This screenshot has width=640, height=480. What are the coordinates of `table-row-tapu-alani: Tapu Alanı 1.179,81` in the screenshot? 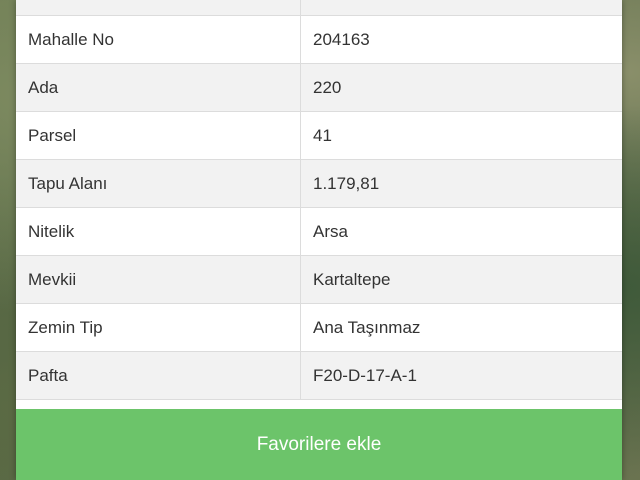 It's located at (319, 184).